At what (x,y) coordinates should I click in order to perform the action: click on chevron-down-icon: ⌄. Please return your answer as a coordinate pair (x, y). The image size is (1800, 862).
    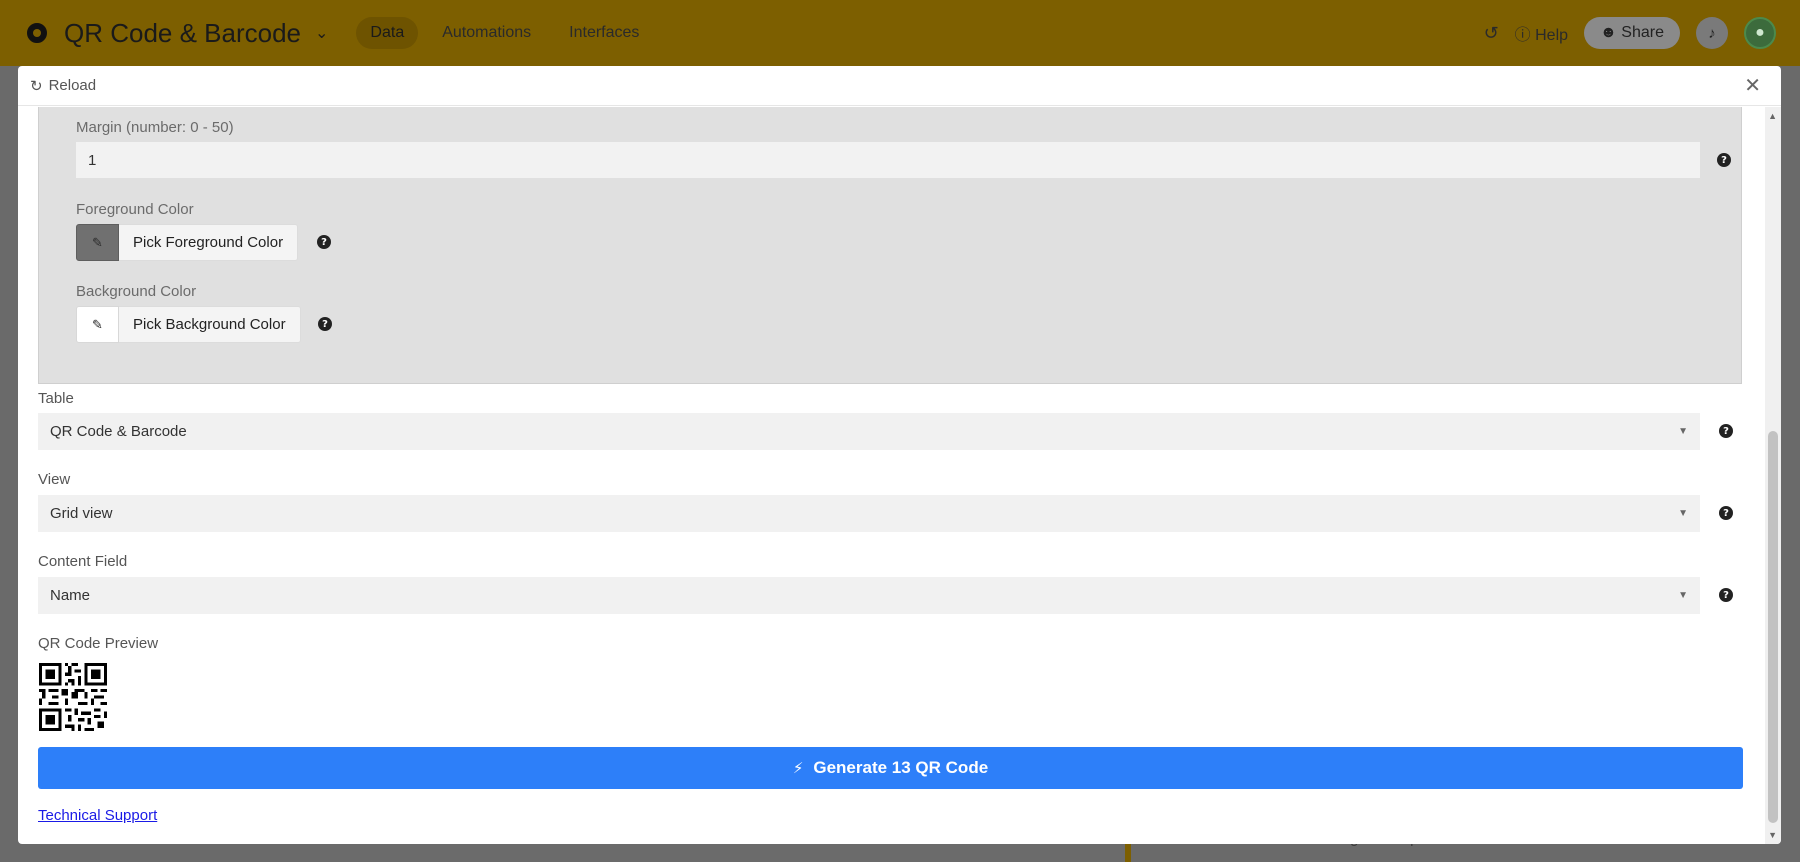
    Looking at the image, I should click on (321, 33).